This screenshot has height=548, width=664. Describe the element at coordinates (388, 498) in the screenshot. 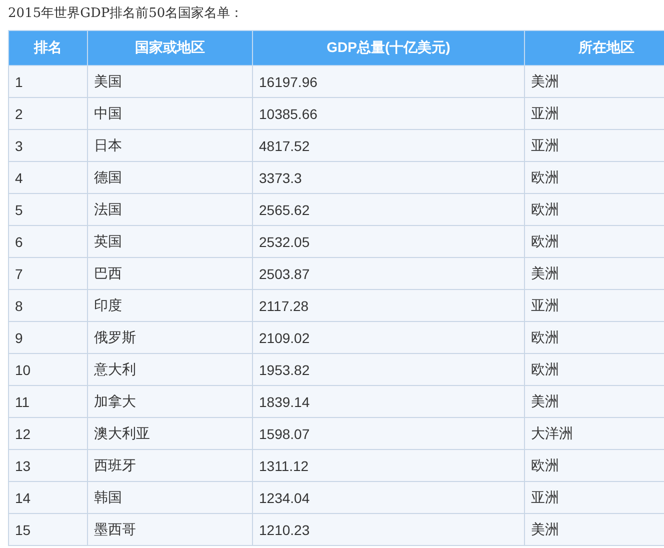

I see `table-cell: 1234.04` at that location.